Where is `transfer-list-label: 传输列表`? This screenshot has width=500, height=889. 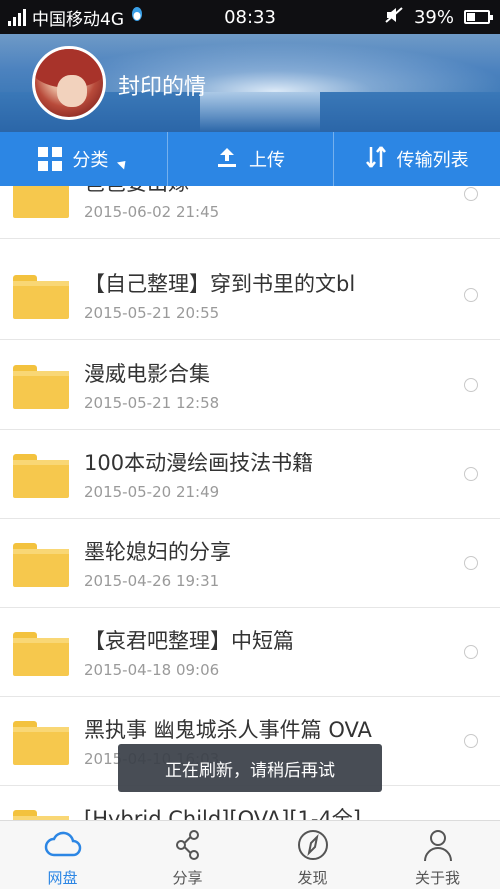 transfer-list-label: 传输列表 is located at coordinates (432, 160).